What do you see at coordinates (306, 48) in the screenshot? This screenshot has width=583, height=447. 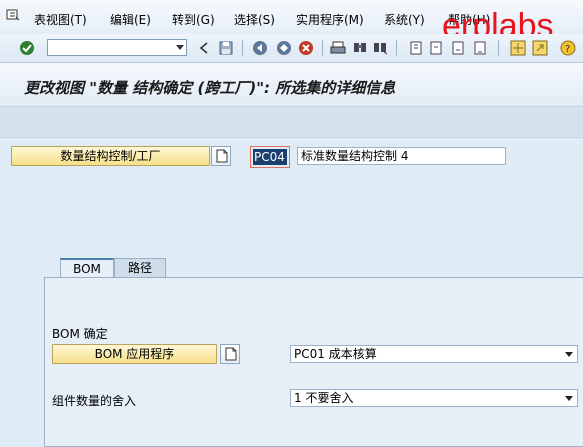 I see `cancel-icon` at bounding box center [306, 48].